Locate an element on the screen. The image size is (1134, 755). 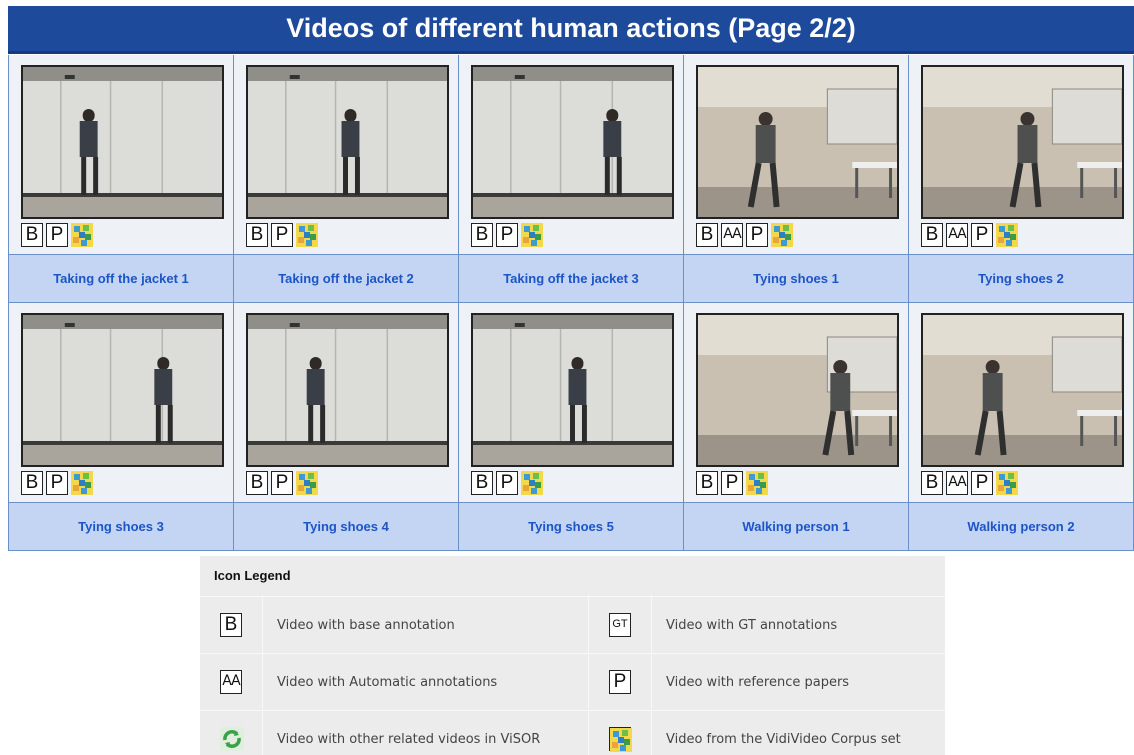
video-caption-link: Tying shoes 5 is located at coordinates (571, 526).